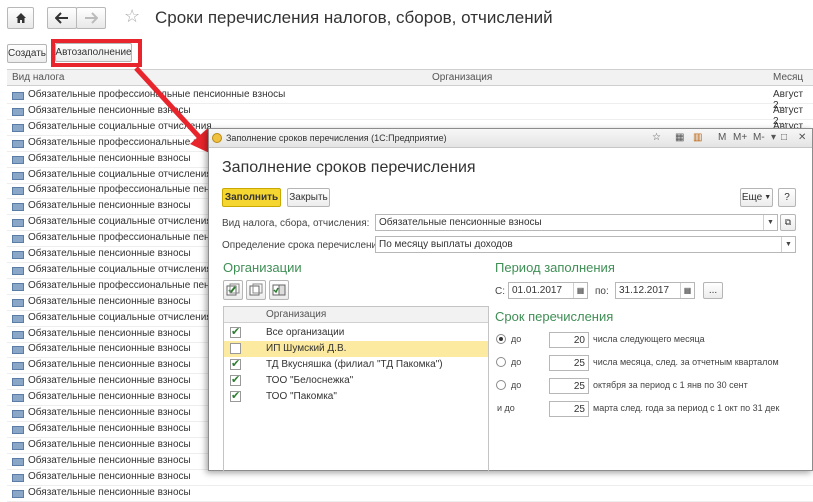 This screenshot has width=813, height=502. Describe the element at coordinates (756, 197) in the screenshot. I see `more-button: Еще ▼` at that location.